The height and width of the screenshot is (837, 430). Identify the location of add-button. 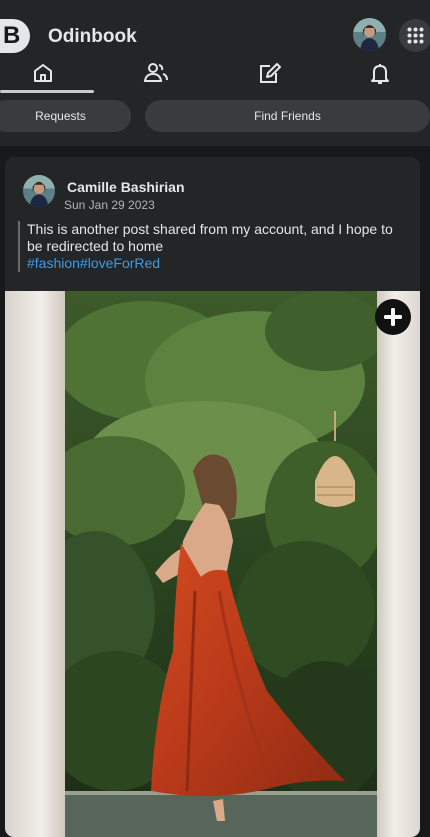
(393, 317).